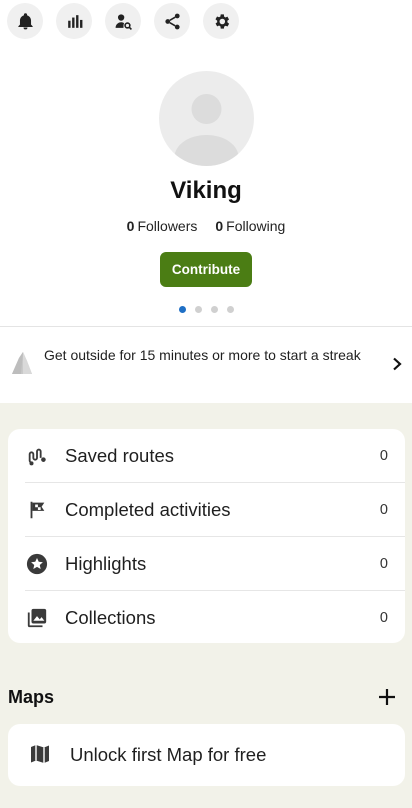  I want to click on map-icon, so click(40, 754).